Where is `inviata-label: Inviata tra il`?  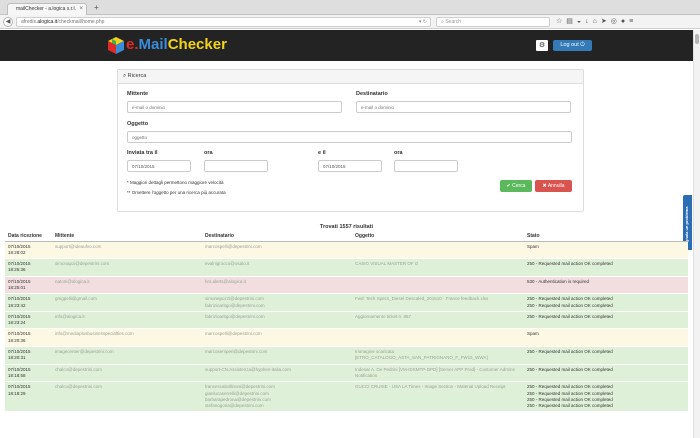
inviata-label: Inviata tra il is located at coordinates (142, 153).